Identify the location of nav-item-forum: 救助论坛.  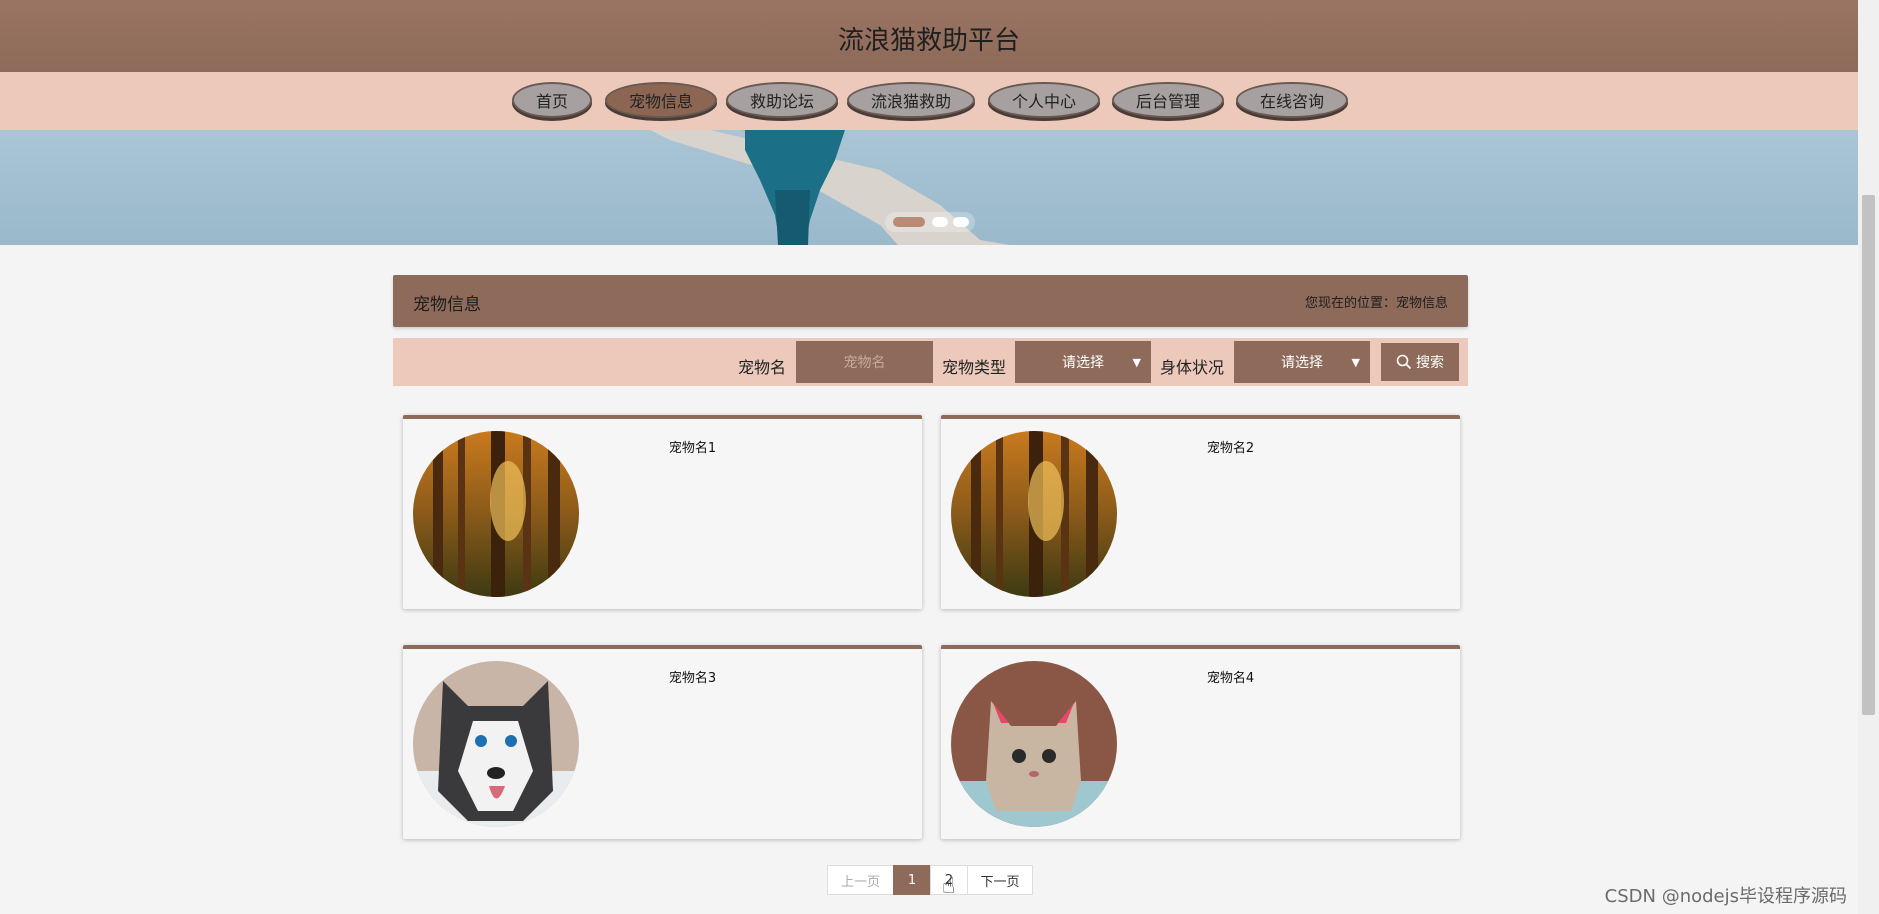
(782, 100).